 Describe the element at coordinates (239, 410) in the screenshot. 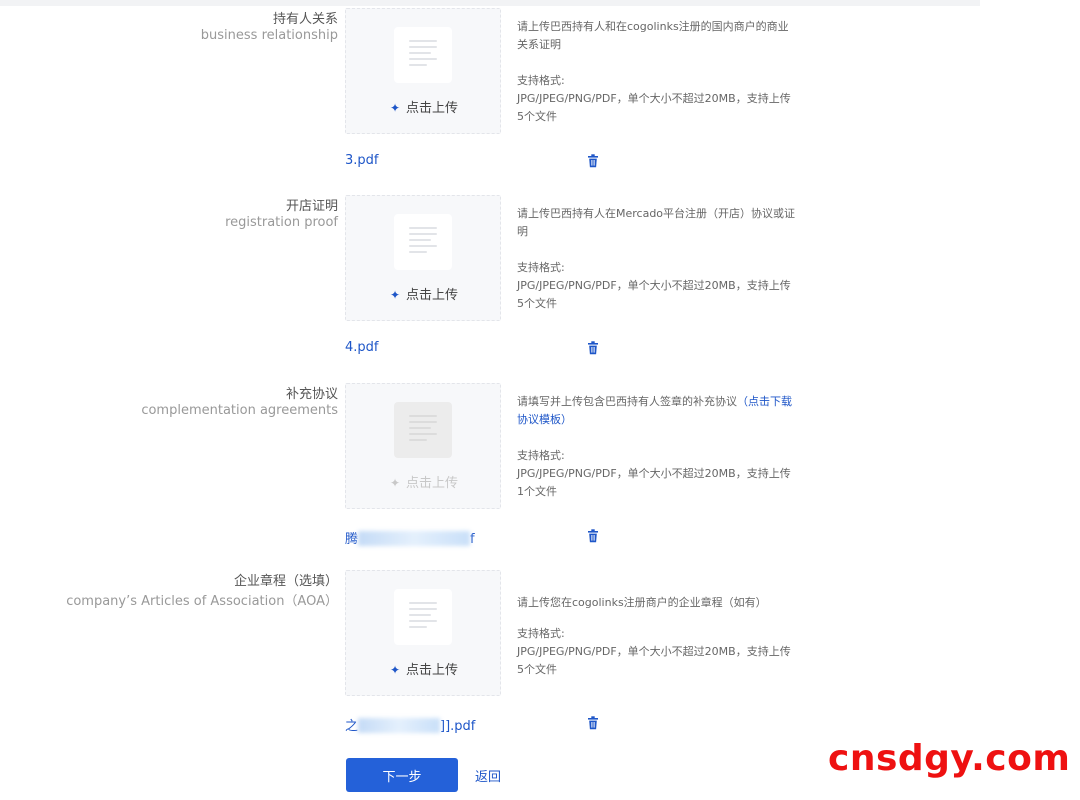

I see `field-label-en: complementation agreements` at that location.